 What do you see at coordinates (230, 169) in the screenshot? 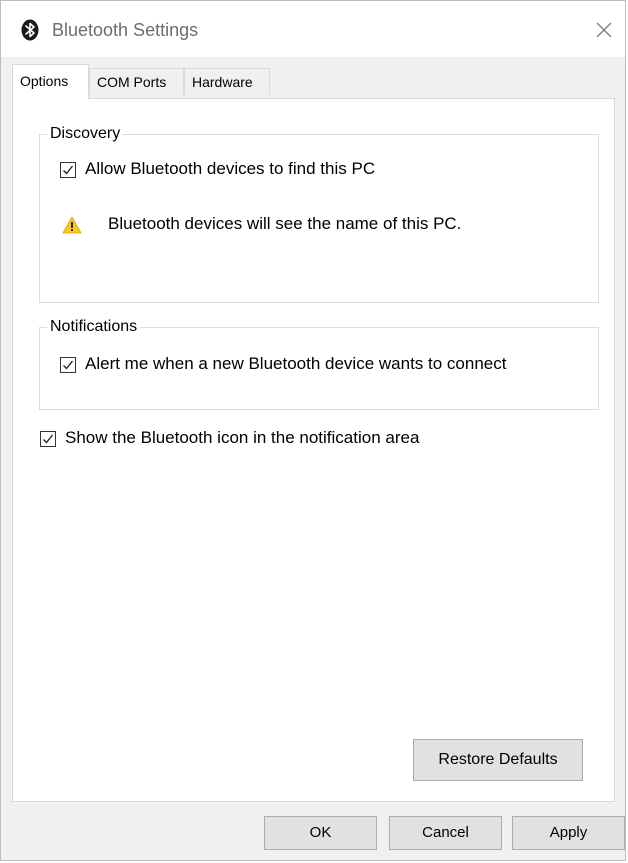
I see `allow-discovery-label: Allow Bluetooth devices to find this PC` at bounding box center [230, 169].